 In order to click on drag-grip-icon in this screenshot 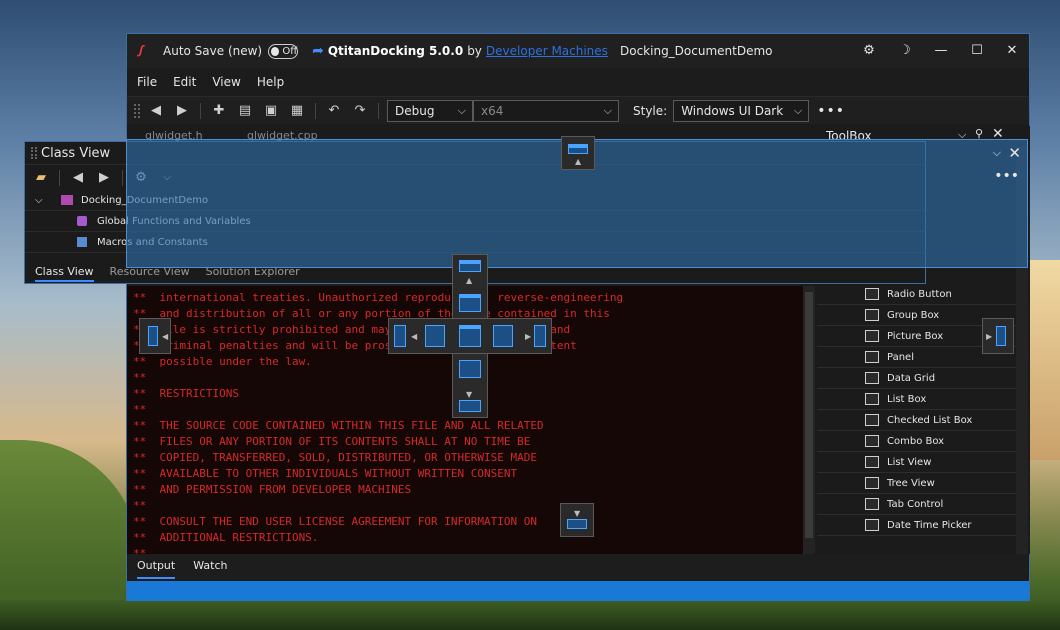, I will do `click(34, 153)`.